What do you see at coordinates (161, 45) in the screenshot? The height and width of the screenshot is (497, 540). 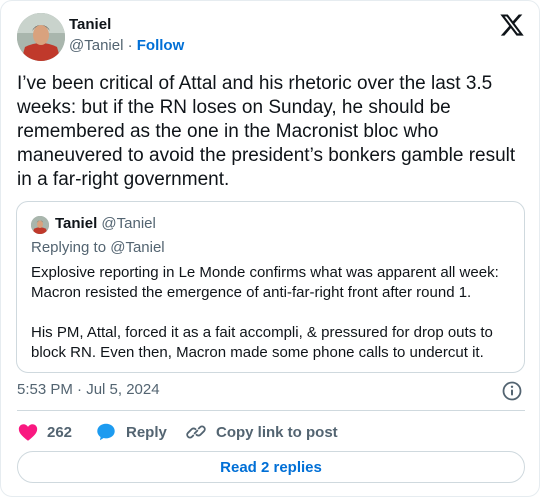 I see `follow-button: Follow` at bounding box center [161, 45].